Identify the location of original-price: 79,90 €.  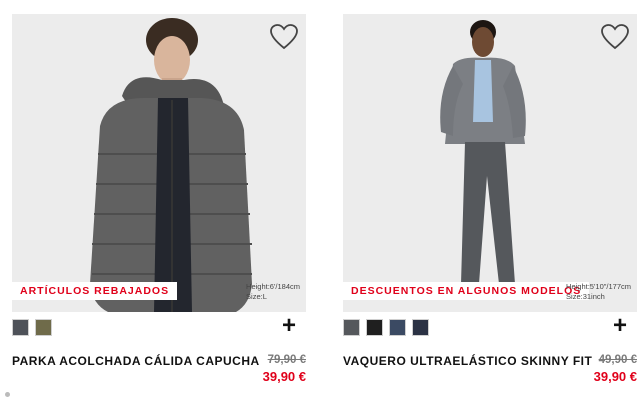
(286, 360).